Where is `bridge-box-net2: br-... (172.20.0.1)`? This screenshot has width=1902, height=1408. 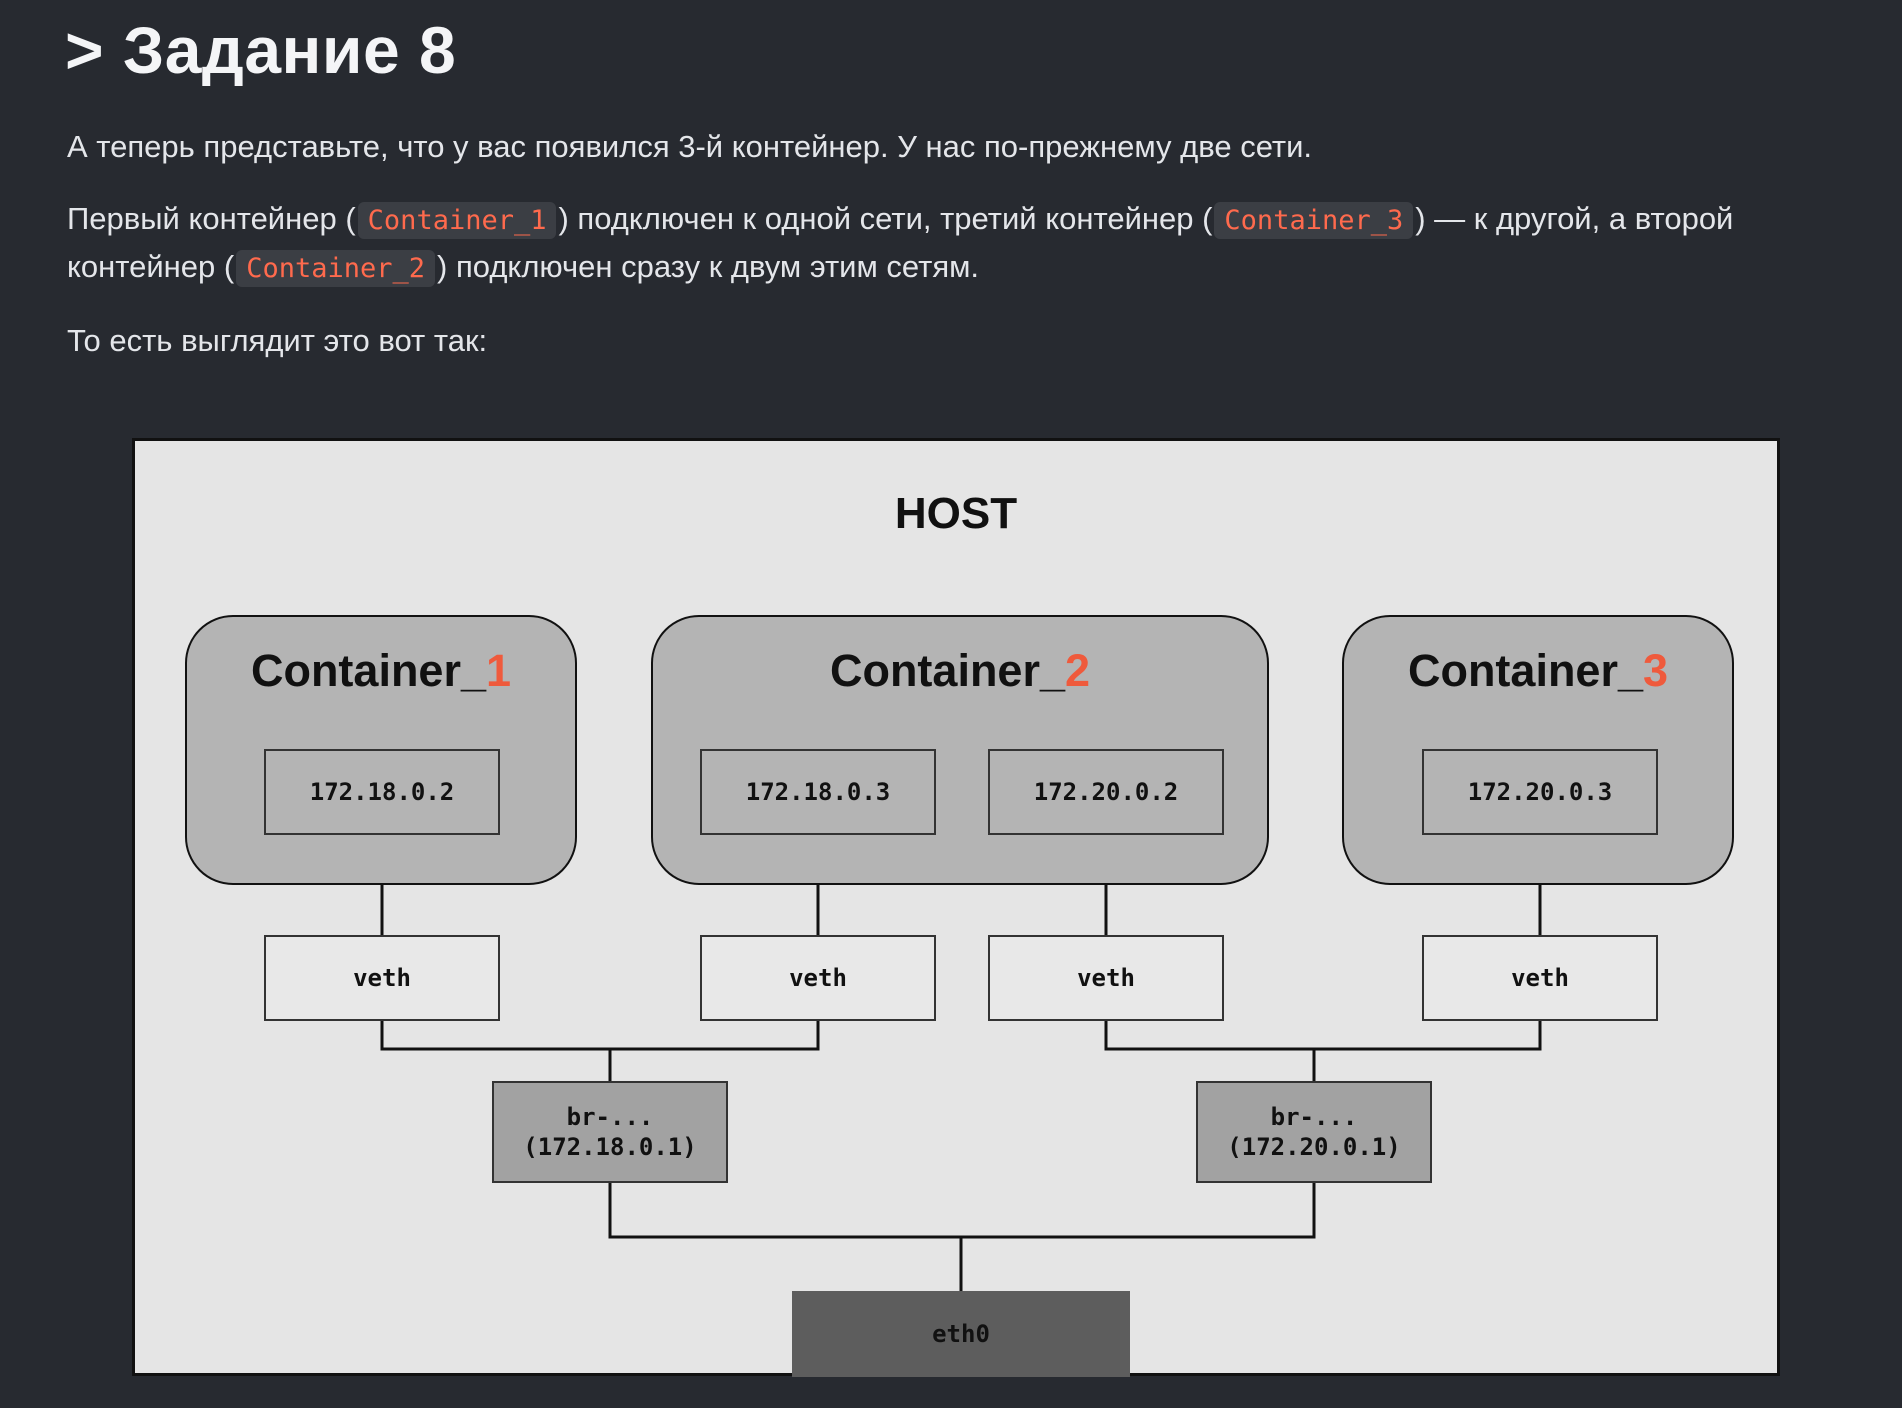
bridge-box-net2: br-... (172.20.0.1) is located at coordinates (1314, 1132).